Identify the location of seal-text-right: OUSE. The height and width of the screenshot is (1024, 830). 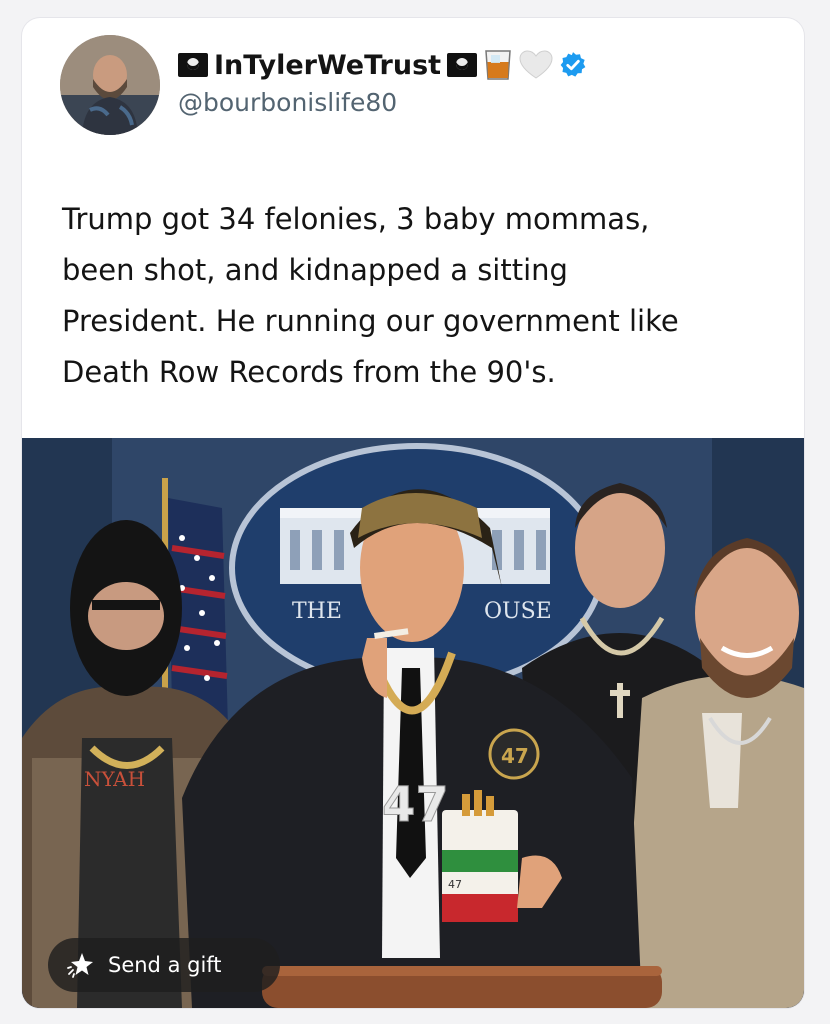
(518, 611).